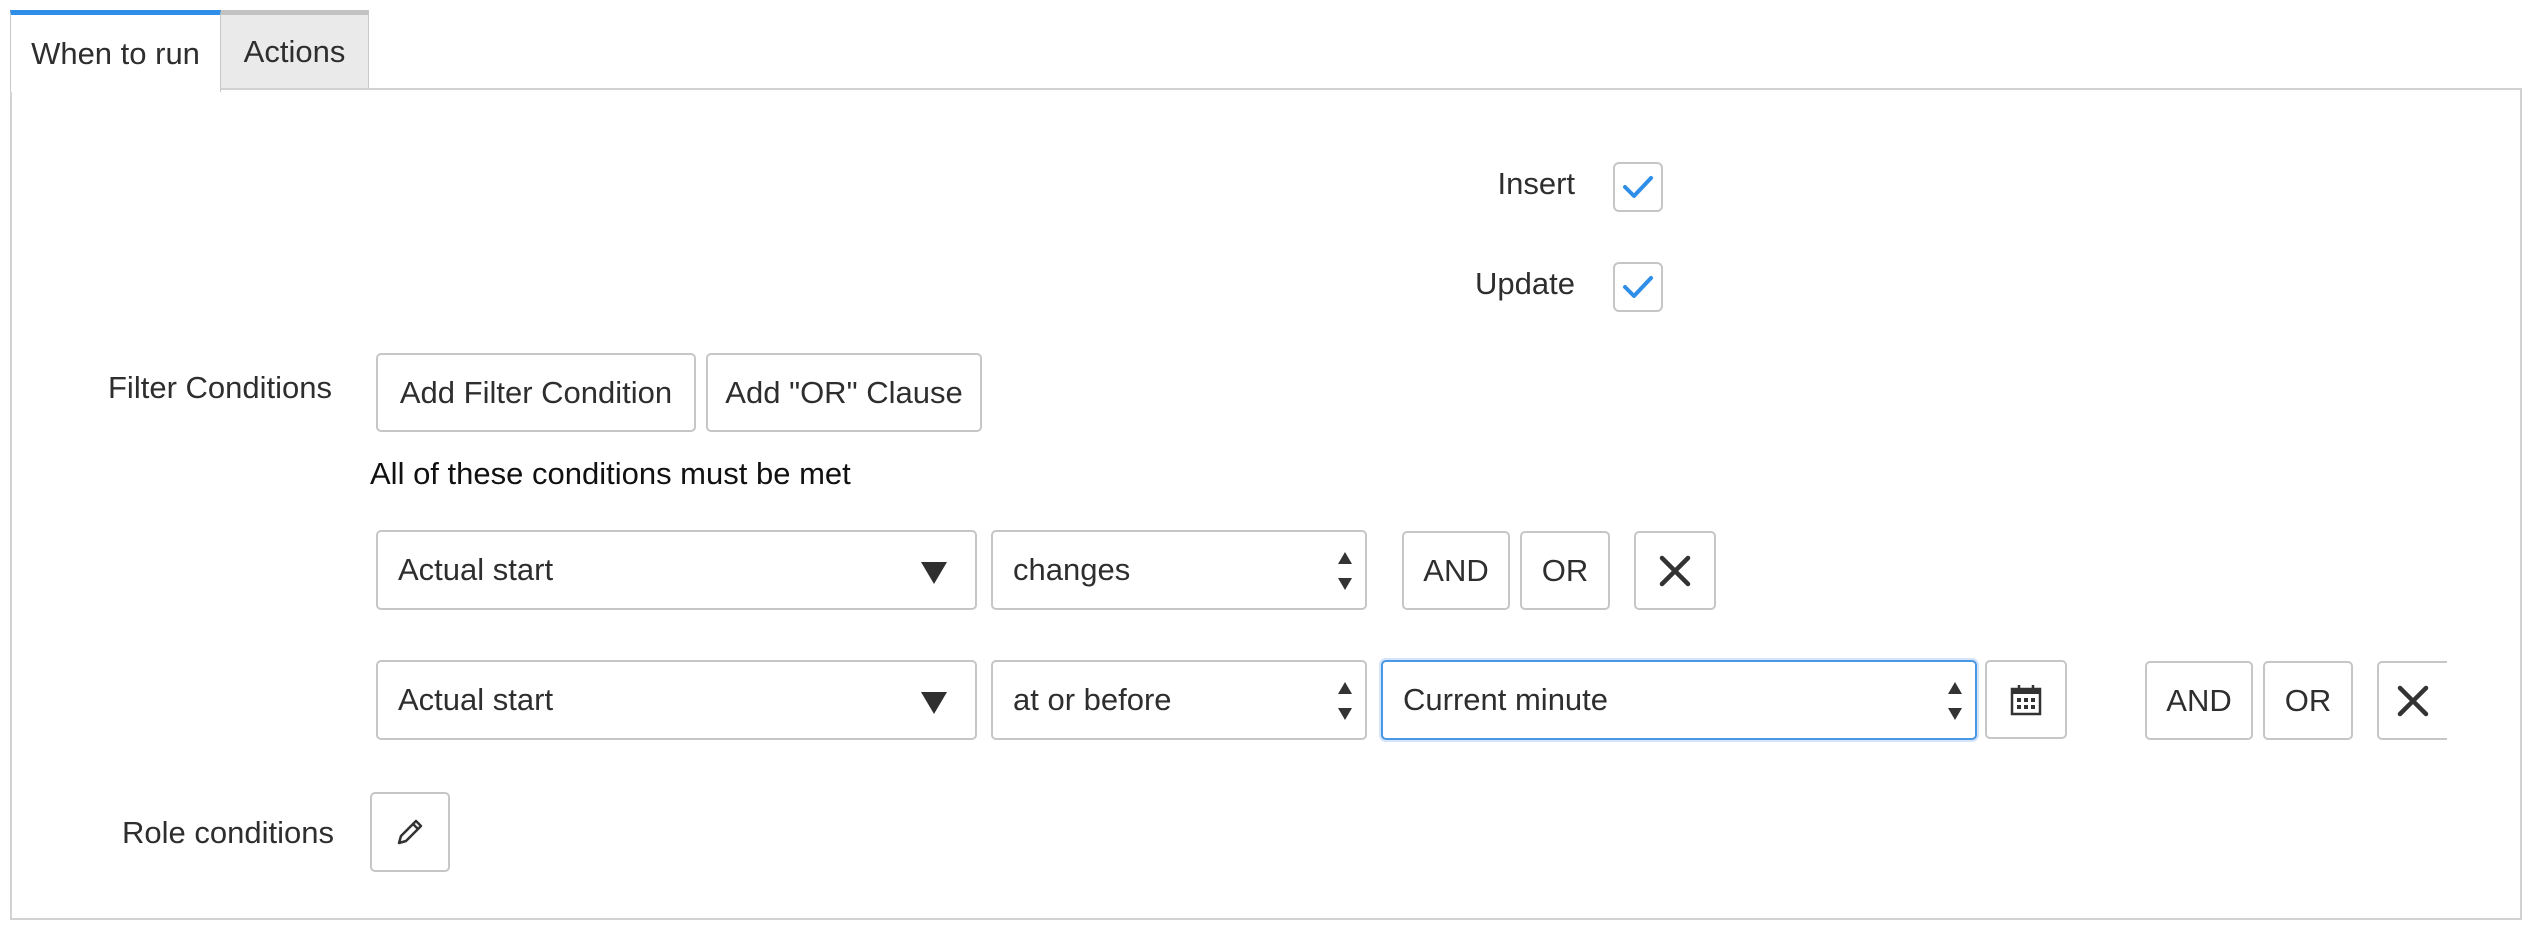 This screenshot has height=928, width=2532. Describe the element at coordinates (610, 473) in the screenshot. I see `conditions-summary: All of these conditions must be met` at that location.